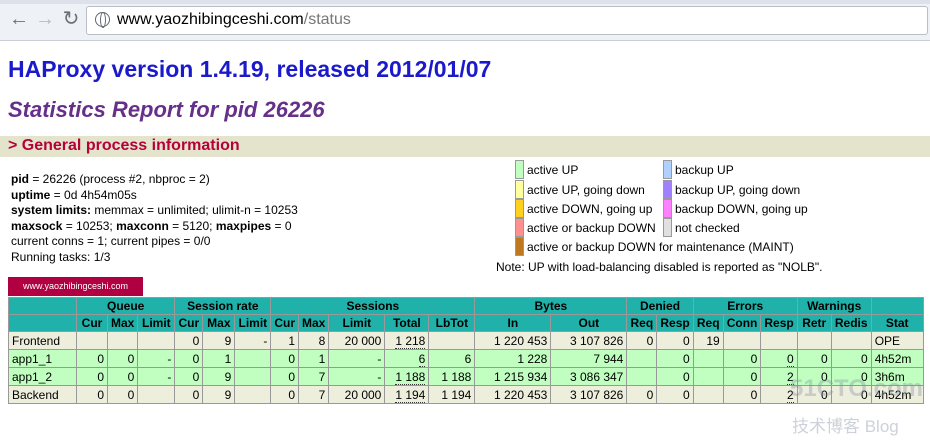 The width and height of the screenshot is (930, 446). I want to click on pid-value: = 26226 (process #2, nbproc = 2), so click(119, 179).